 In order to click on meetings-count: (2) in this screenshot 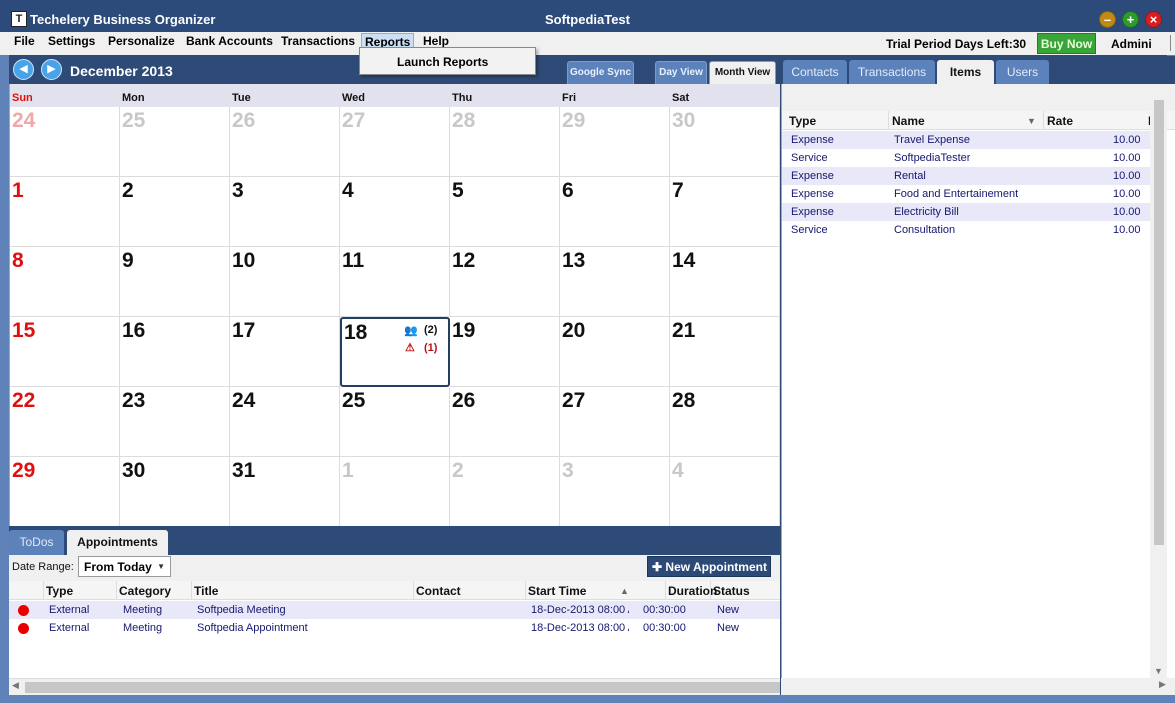, I will do `click(430, 330)`.